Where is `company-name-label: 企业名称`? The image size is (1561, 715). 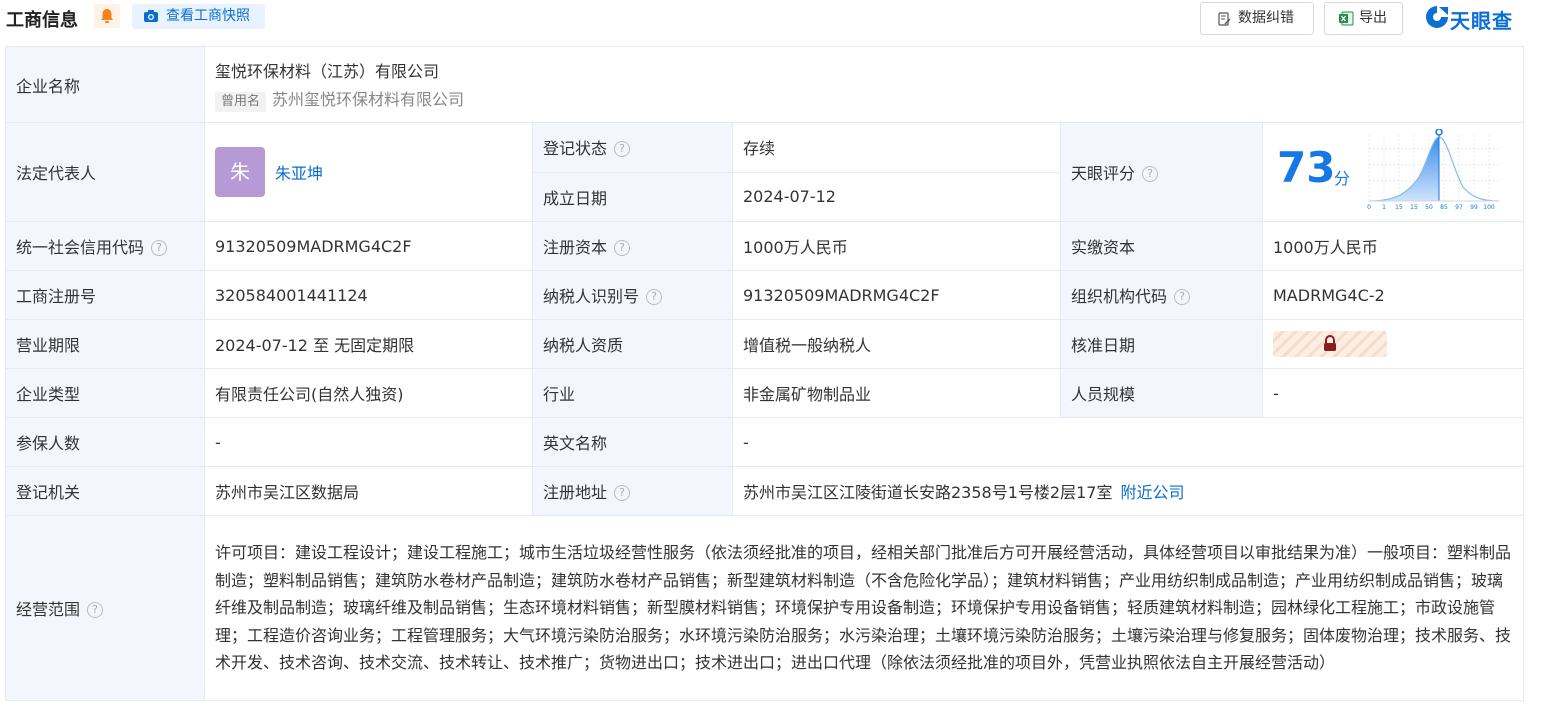
company-name-label: 企业名称 is located at coordinates (105, 84).